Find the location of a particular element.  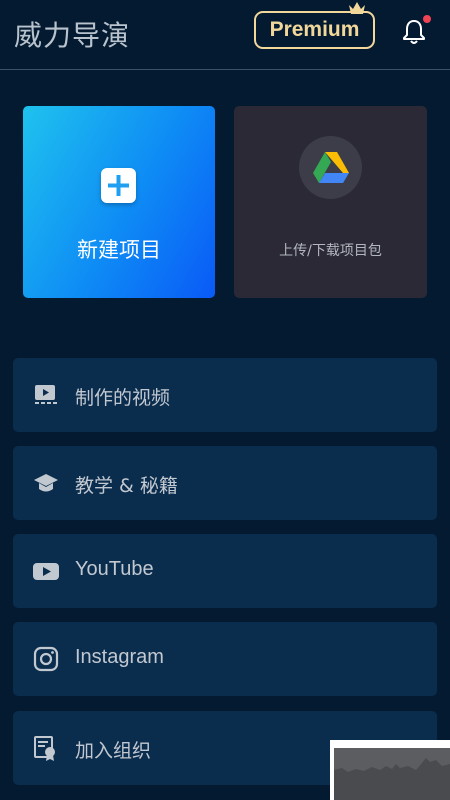

instagram-icon is located at coordinates (46, 659).